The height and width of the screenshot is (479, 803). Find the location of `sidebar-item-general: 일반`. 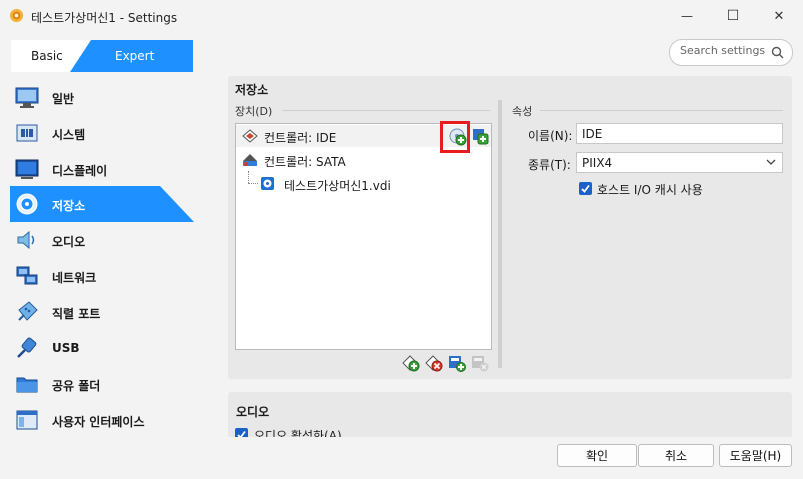

sidebar-item-general: 일반 is located at coordinates (102, 97).